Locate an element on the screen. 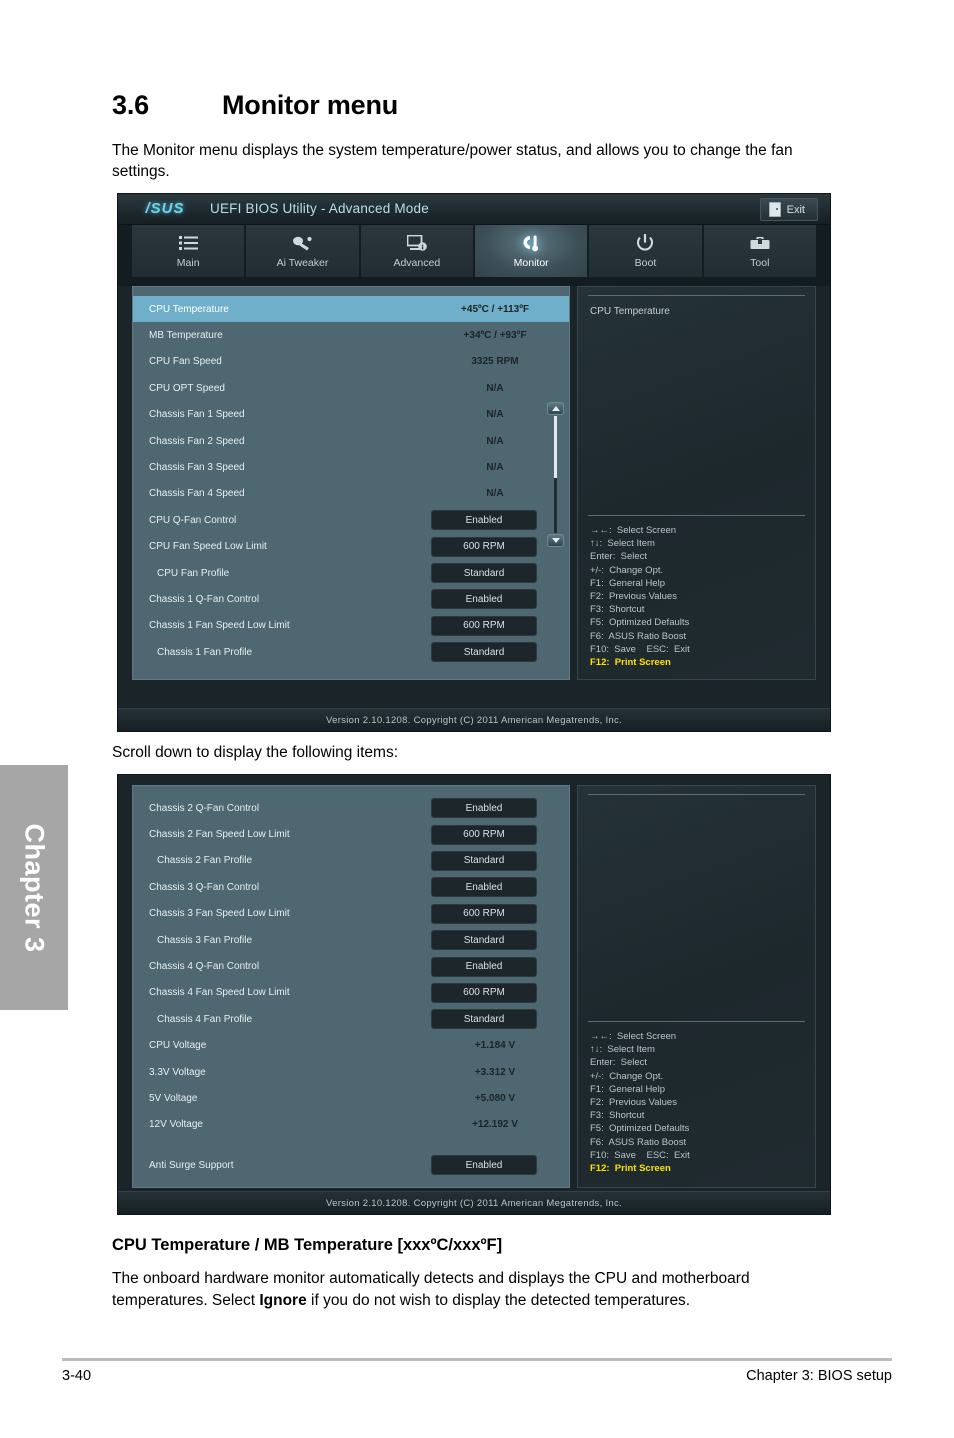 The image size is (954, 1438). settings-row: CPU Fan Profile Standard is located at coordinates (351, 573).